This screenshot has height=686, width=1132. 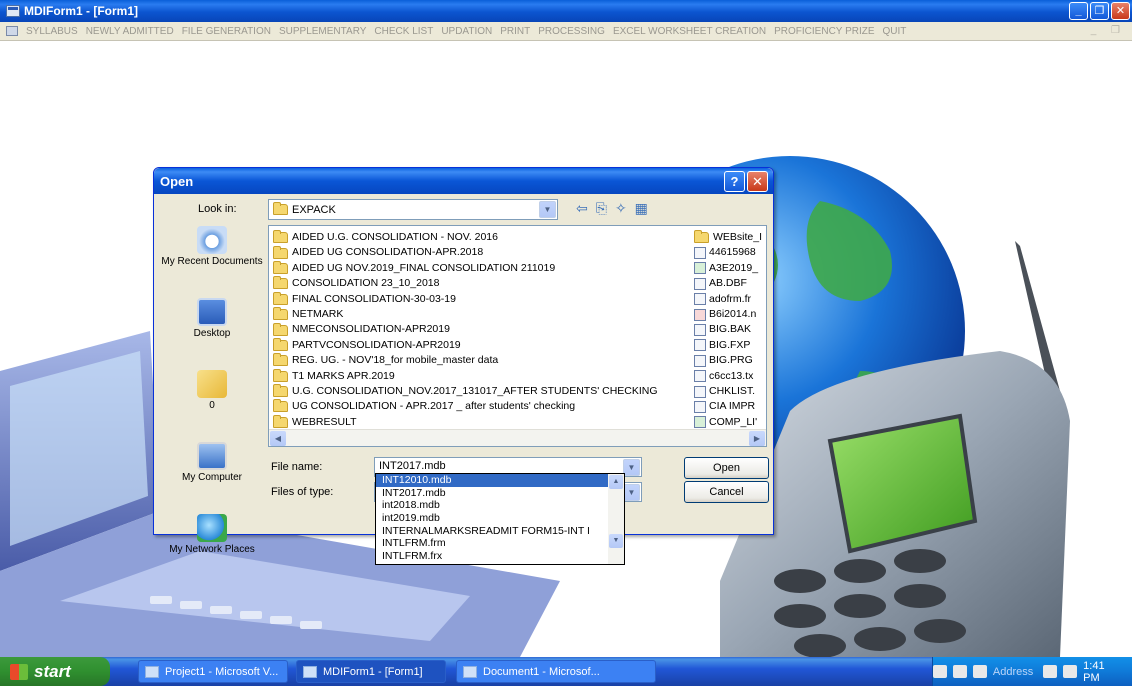 What do you see at coordinates (492, 480) in the screenshot?
I see `autocomplete-item: INT12010.mdb` at bounding box center [492, 480].